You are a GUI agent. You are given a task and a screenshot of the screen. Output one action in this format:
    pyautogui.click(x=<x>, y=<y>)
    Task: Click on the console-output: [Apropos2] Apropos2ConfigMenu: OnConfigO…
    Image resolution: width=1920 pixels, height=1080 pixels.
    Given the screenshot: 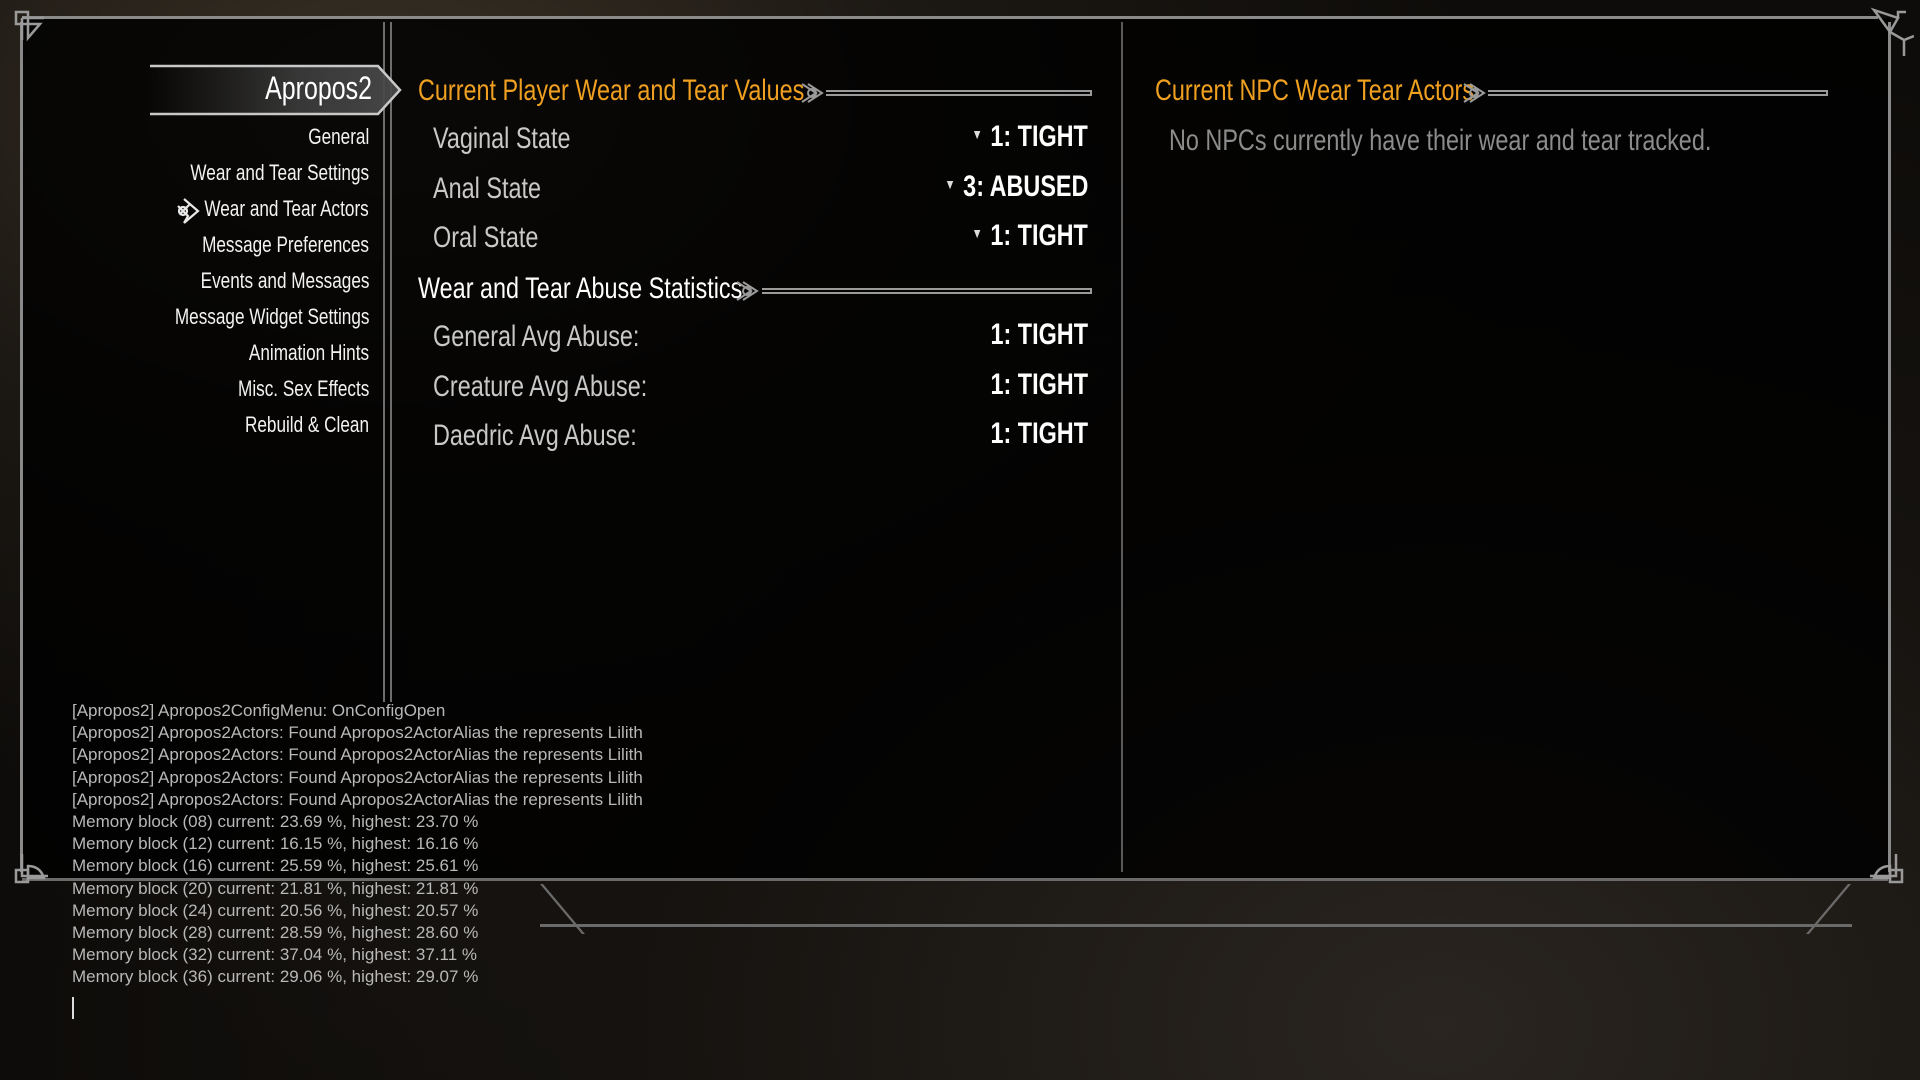 What is the action you would take?
    pyautogui.click(x=357, y=844)
    